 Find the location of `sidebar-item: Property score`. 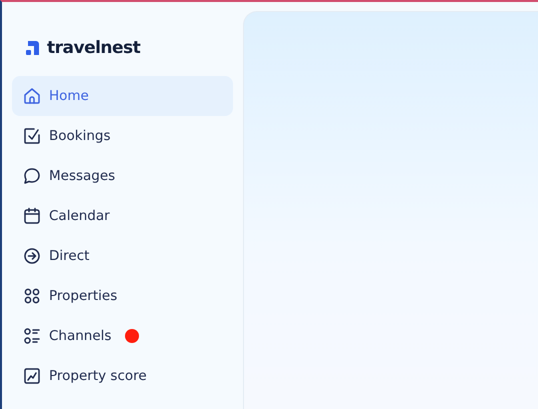

sidebar-item: Property score is located at coordinates (122, 376).